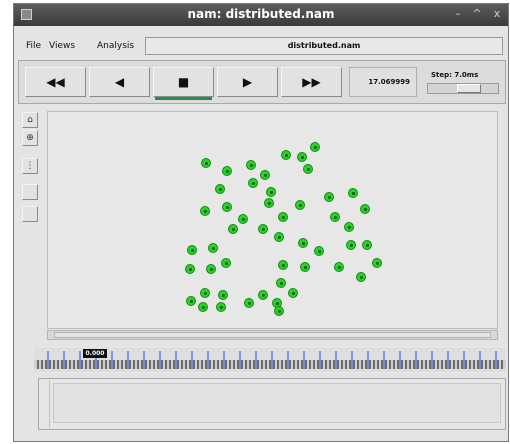  What do you see at coordinates (33, 46) in the screenshot?
I see `menu-file: File` at bounding box center [33, 46].